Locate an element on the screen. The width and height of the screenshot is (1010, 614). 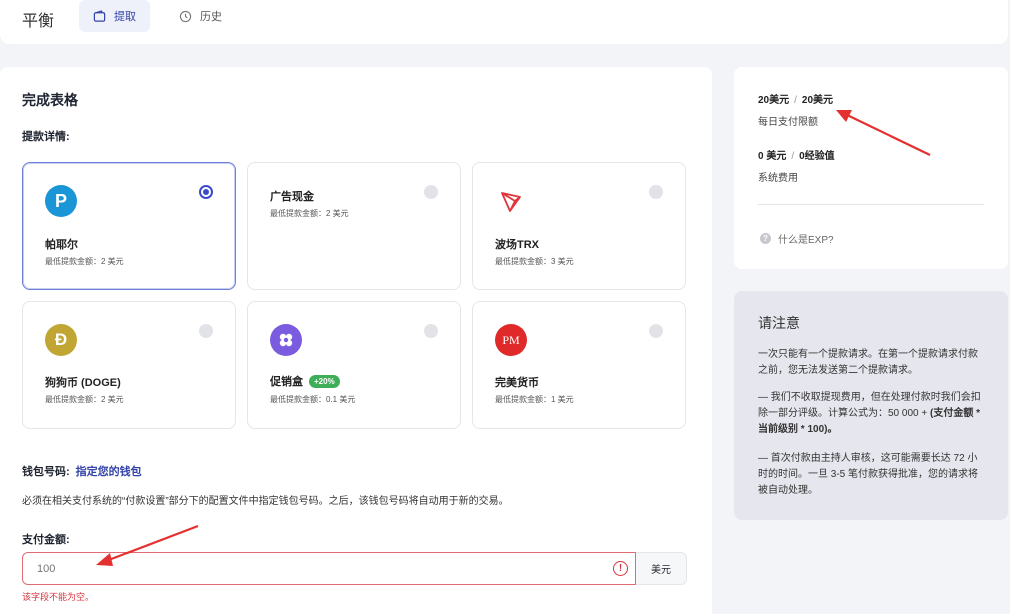
perfect-money-icon: PM is located at coordinates (511, 340).